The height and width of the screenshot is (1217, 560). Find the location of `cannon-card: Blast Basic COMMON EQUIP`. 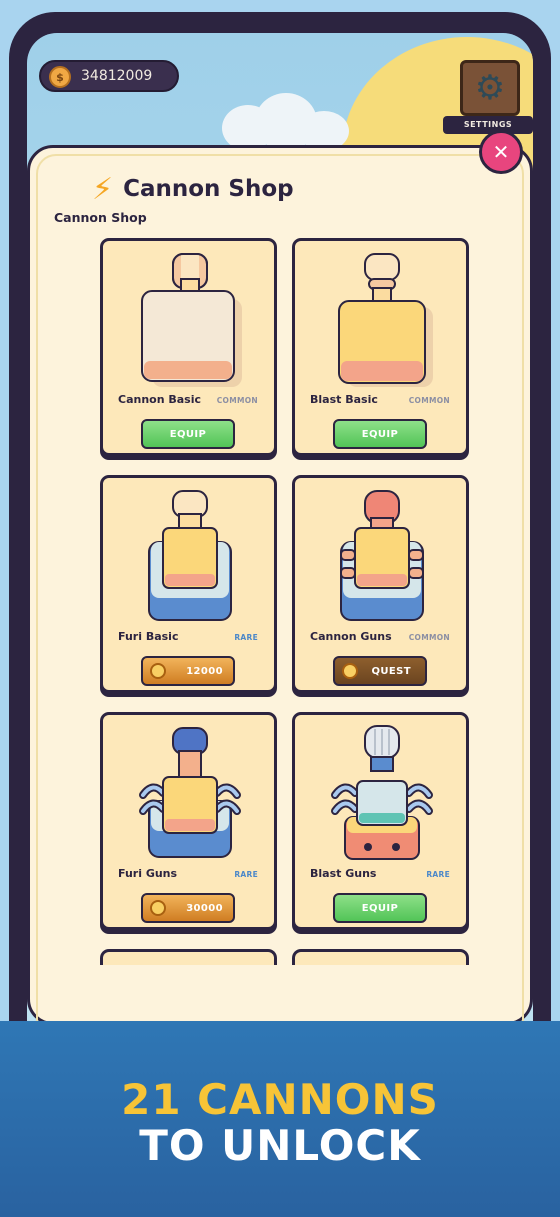

cannon-card: Blast Basic COMMON EQUIP is located at coordinates (380, 347).